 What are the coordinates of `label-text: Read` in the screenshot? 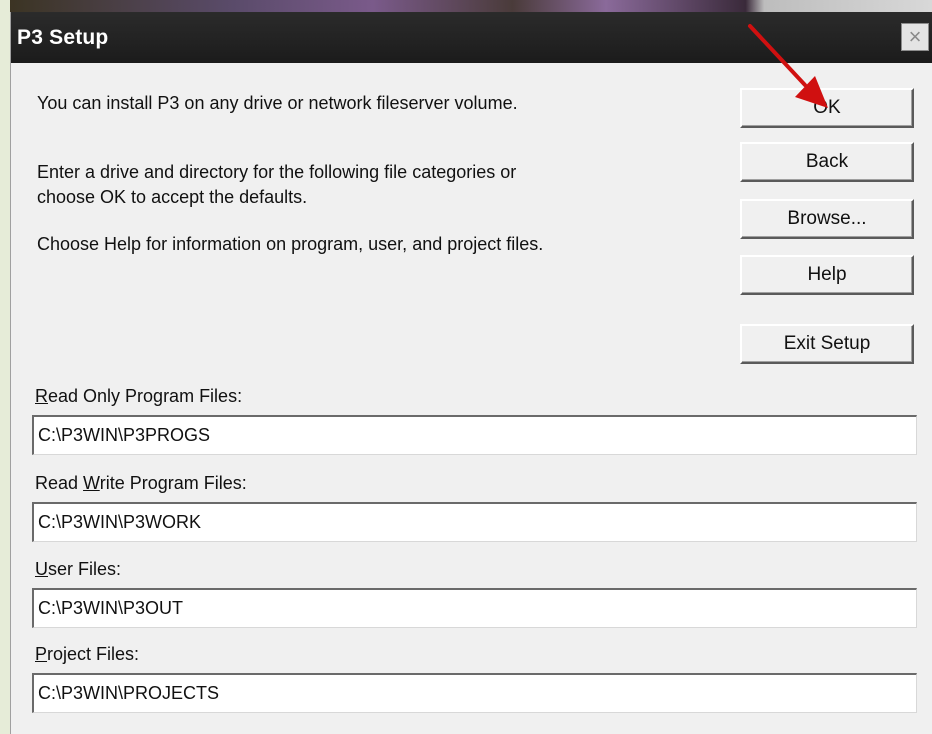 It's located at (59, 483).